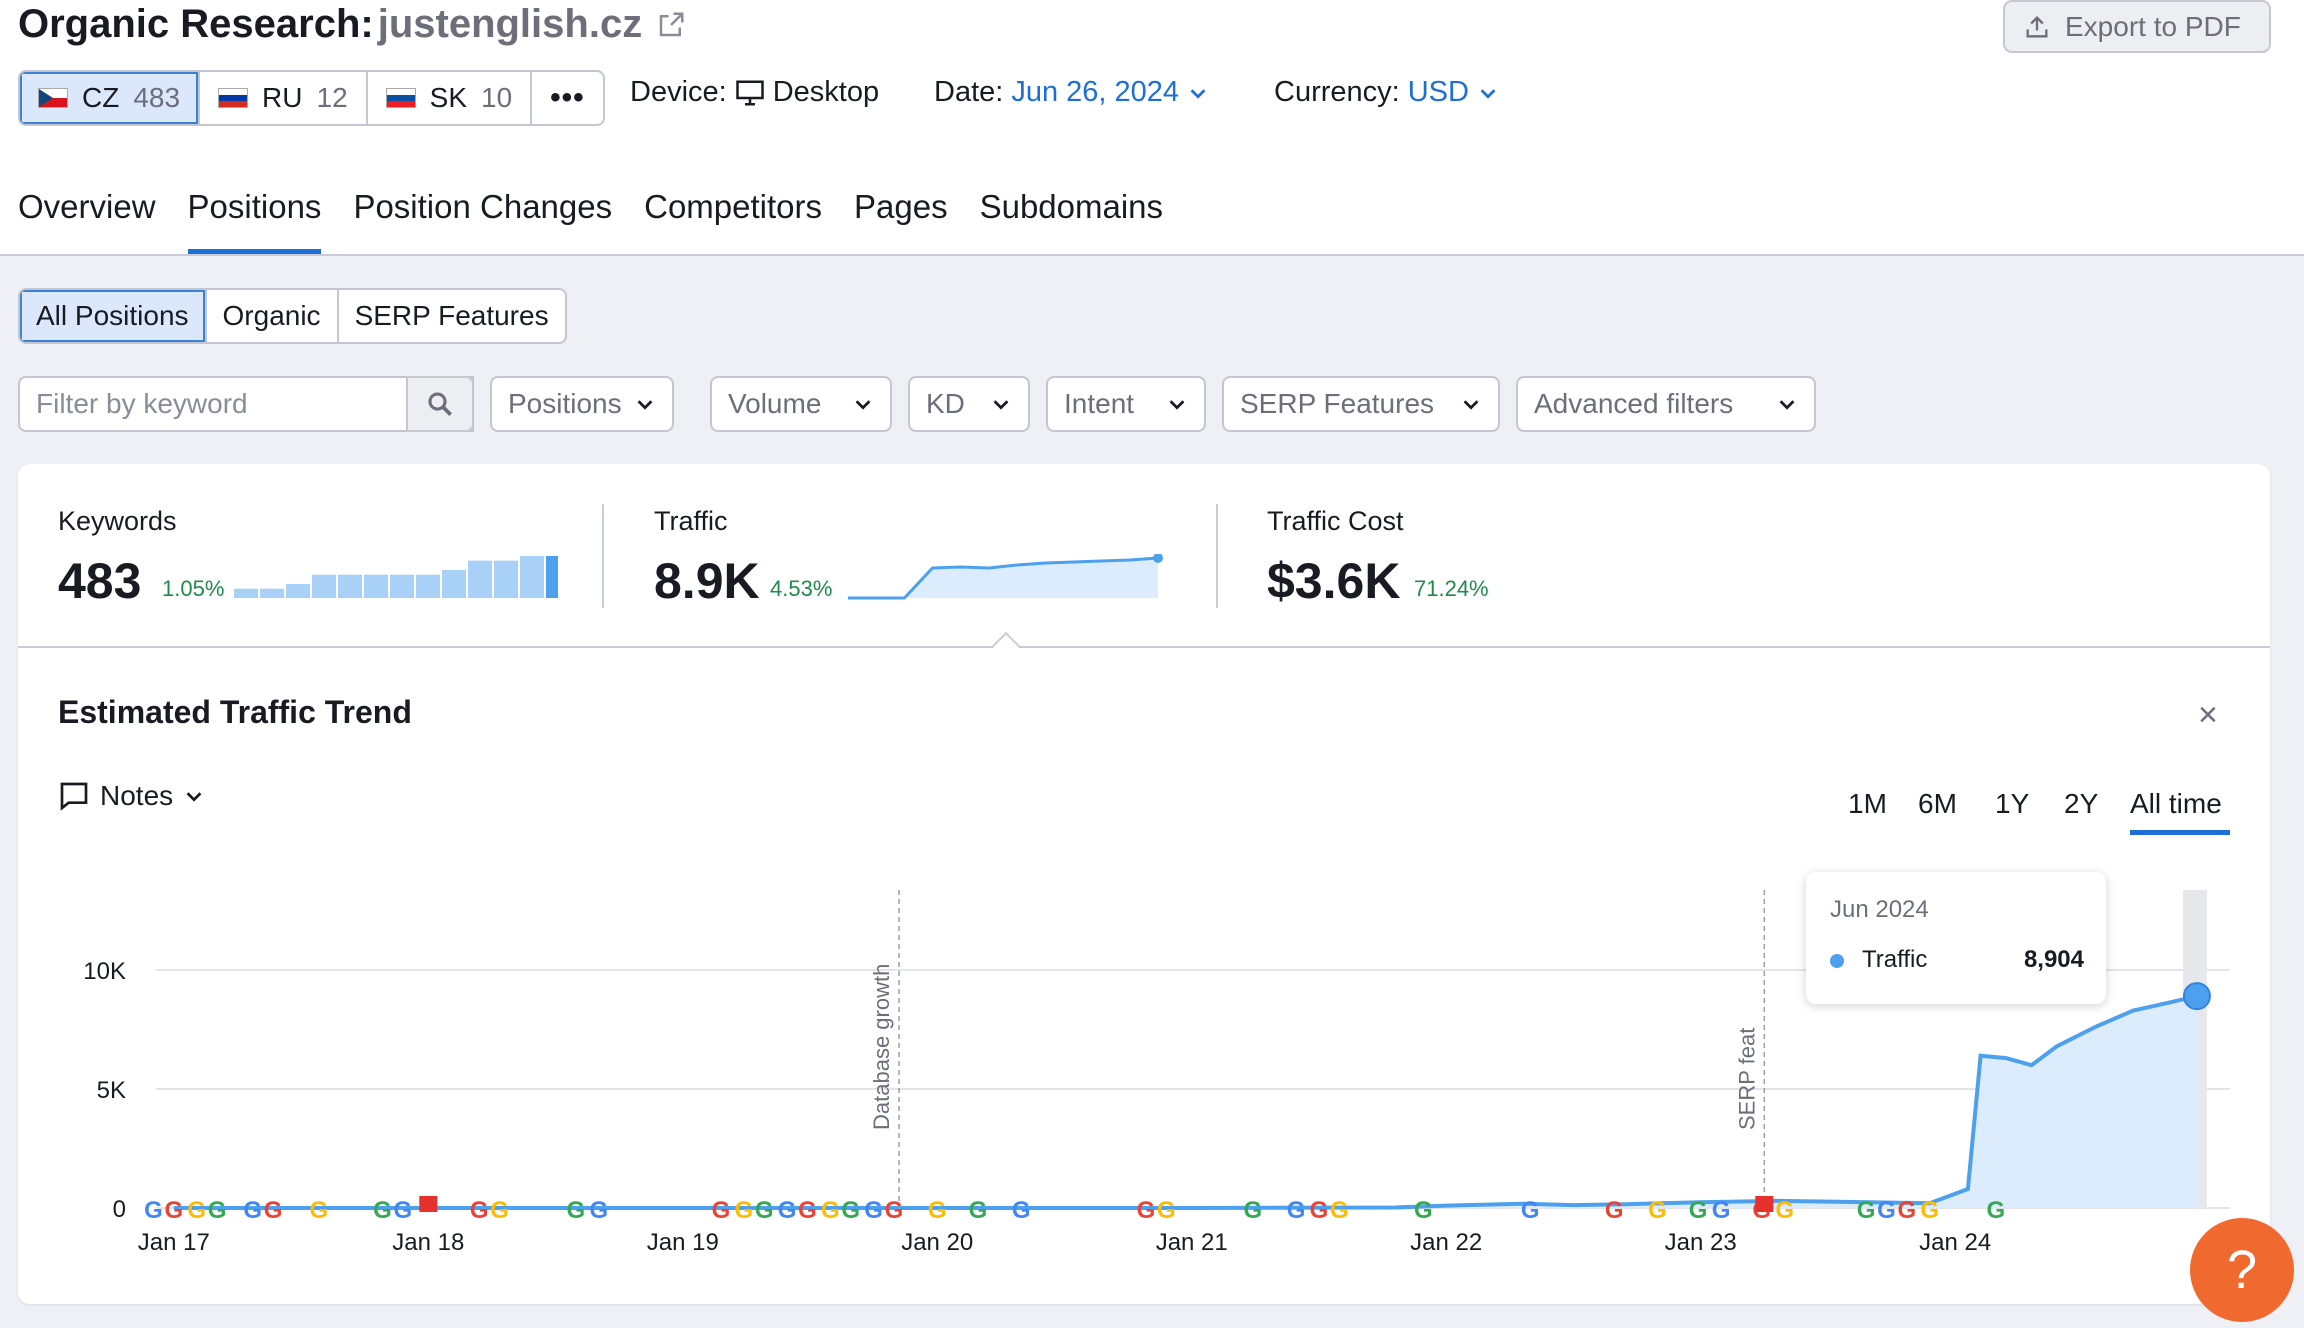 The image size is (2304, 1328). Describe the element at coordinates (683, 1242) in the screenshot. I see `x-tick-label: Jan 19` at that location.